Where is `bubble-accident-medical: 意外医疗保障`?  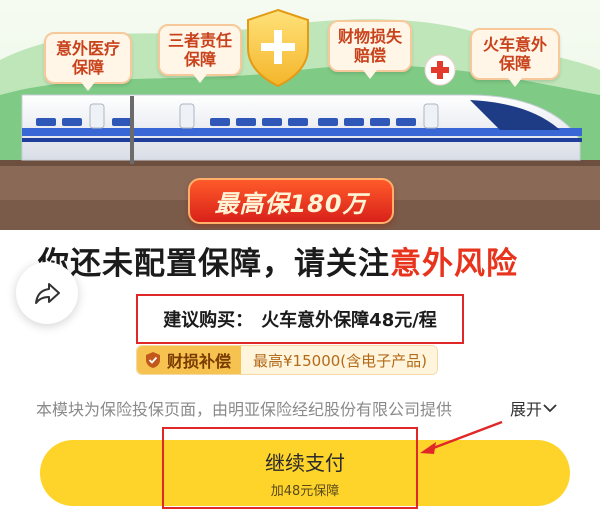
bubble-accident-medical: 意外医疗保障 is located at coordinates (88, 61).